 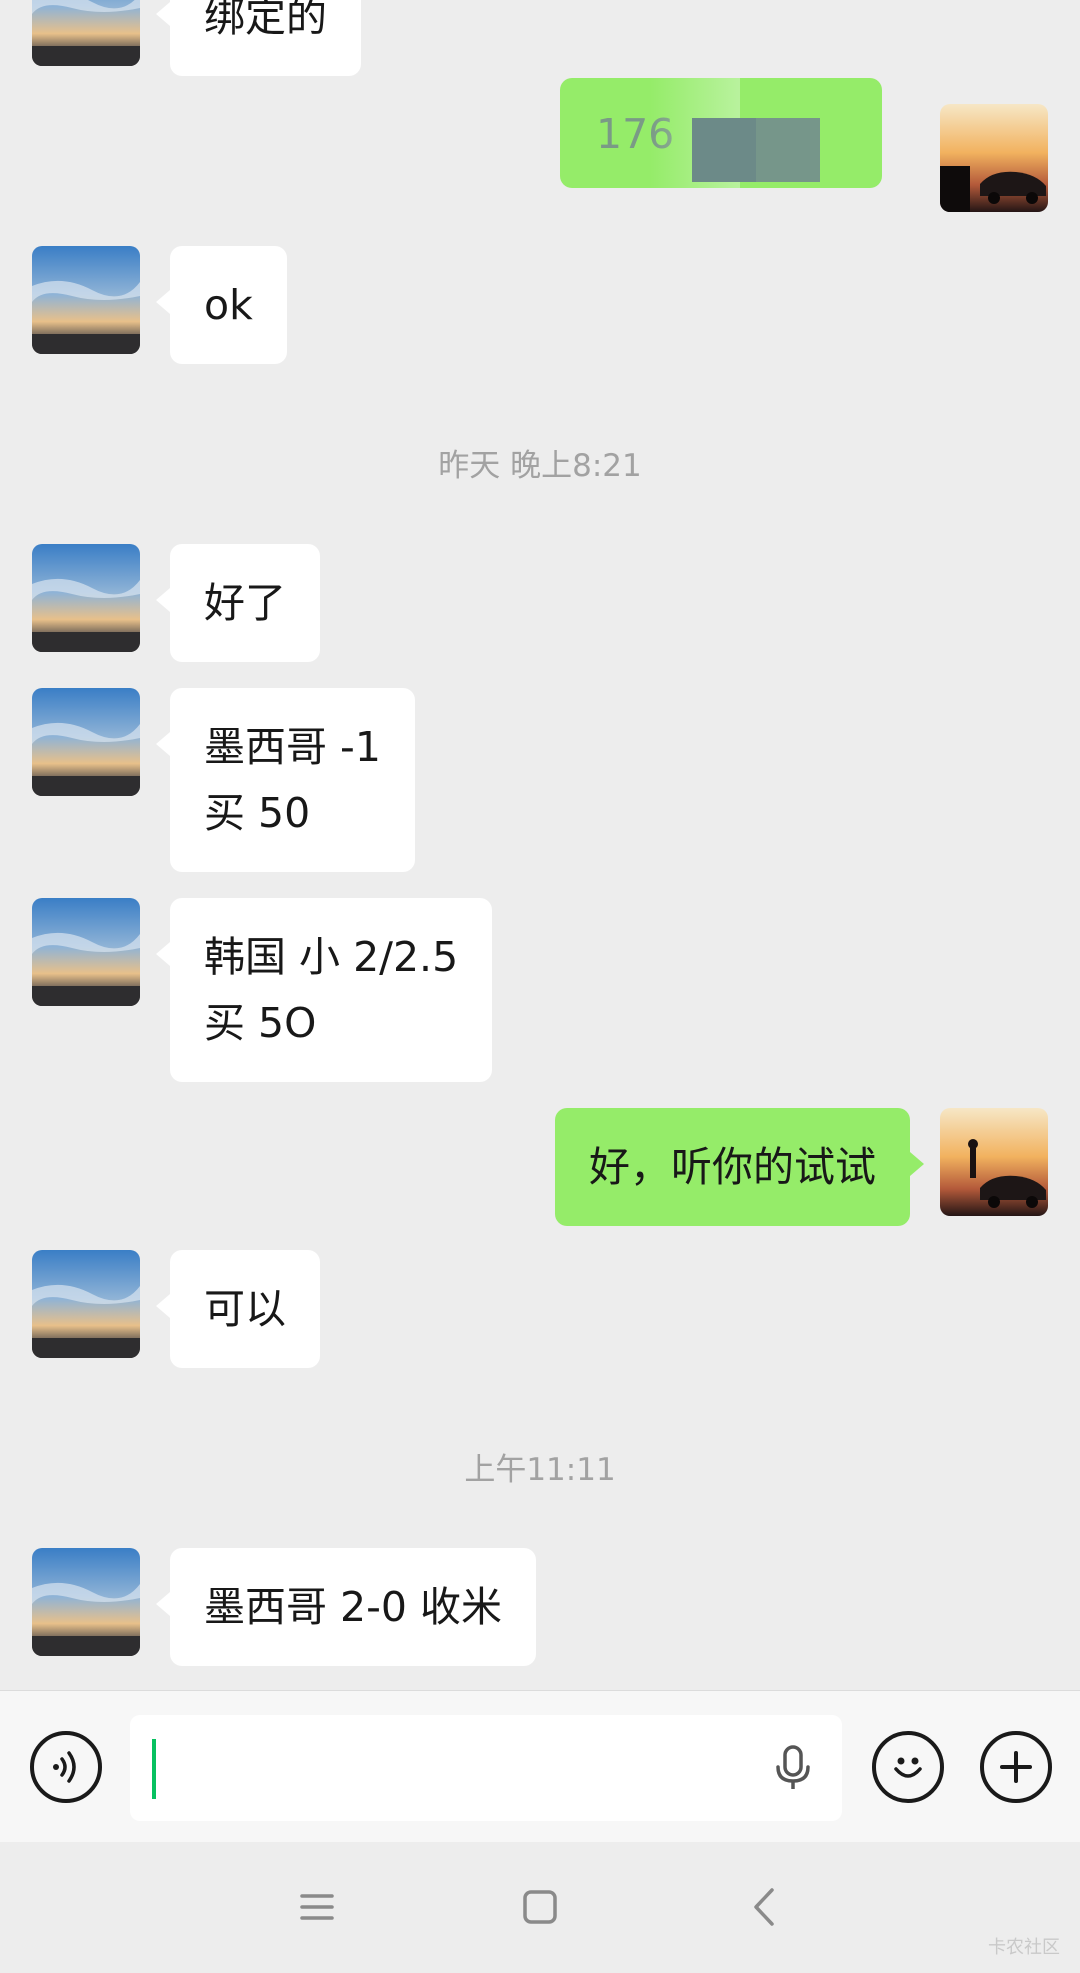 I want to click on smiley-icon, so click(x=908, y=1767).